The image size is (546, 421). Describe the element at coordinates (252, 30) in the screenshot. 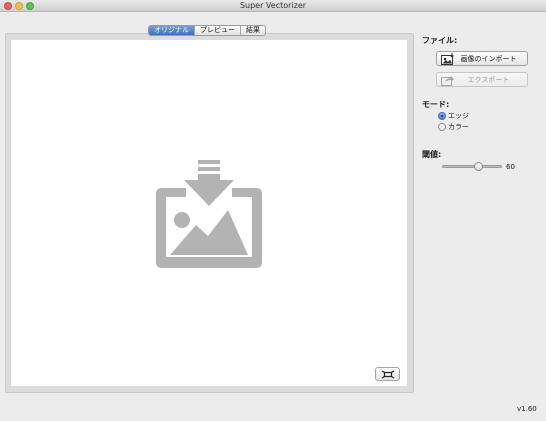

I see `tab-result: 結果` at that location.